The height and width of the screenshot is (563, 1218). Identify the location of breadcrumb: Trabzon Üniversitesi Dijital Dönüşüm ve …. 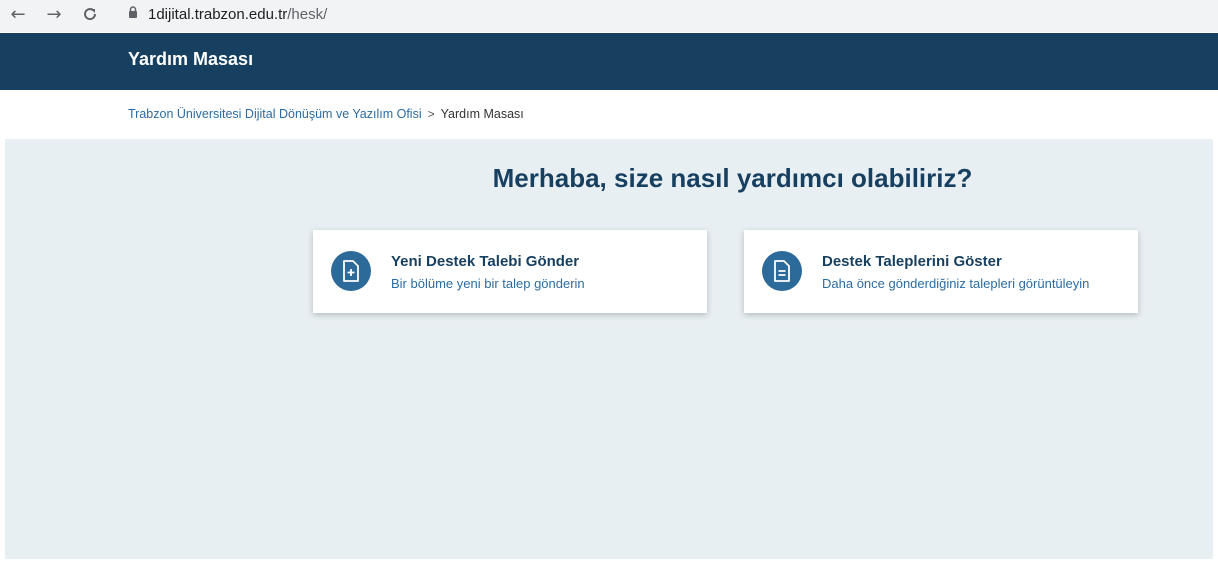
(326, 114).